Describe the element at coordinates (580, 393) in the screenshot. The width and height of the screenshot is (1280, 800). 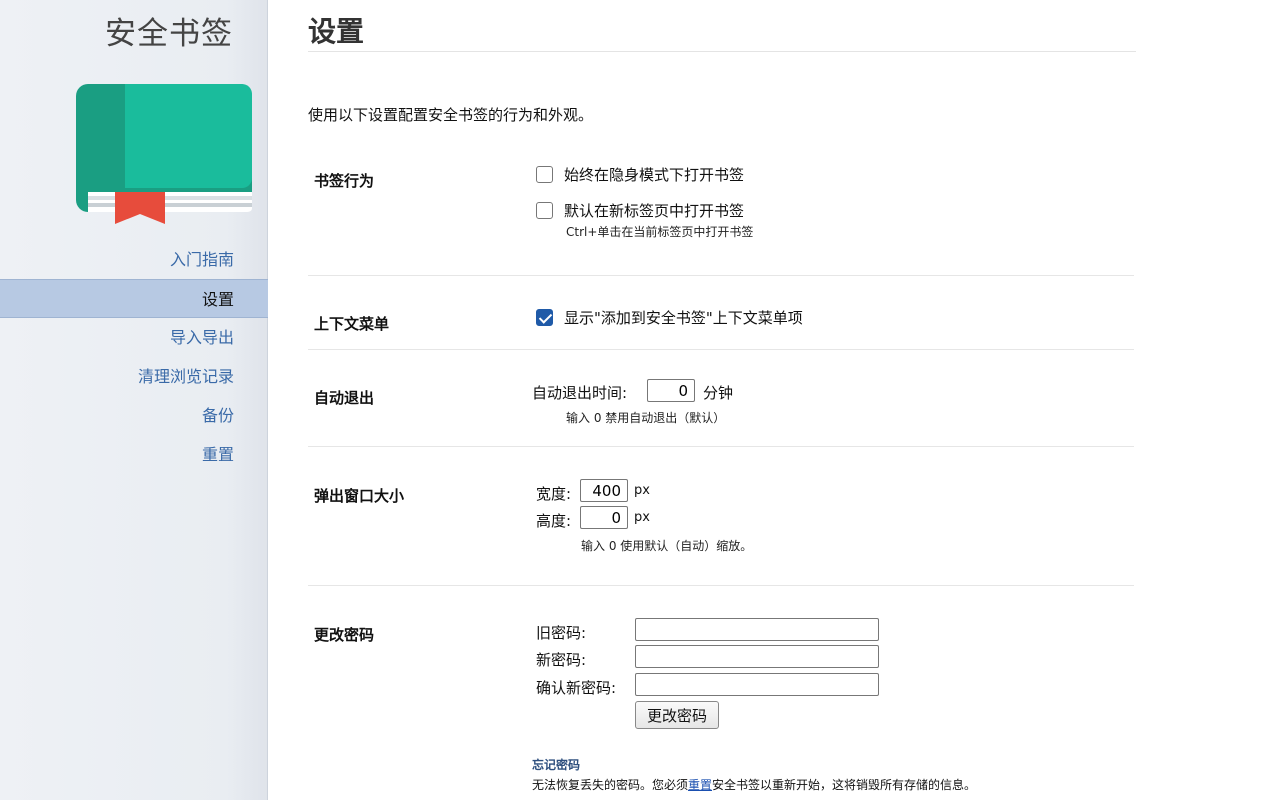
I see `auto-logout-field-label: 自动退出时间:` at that location.